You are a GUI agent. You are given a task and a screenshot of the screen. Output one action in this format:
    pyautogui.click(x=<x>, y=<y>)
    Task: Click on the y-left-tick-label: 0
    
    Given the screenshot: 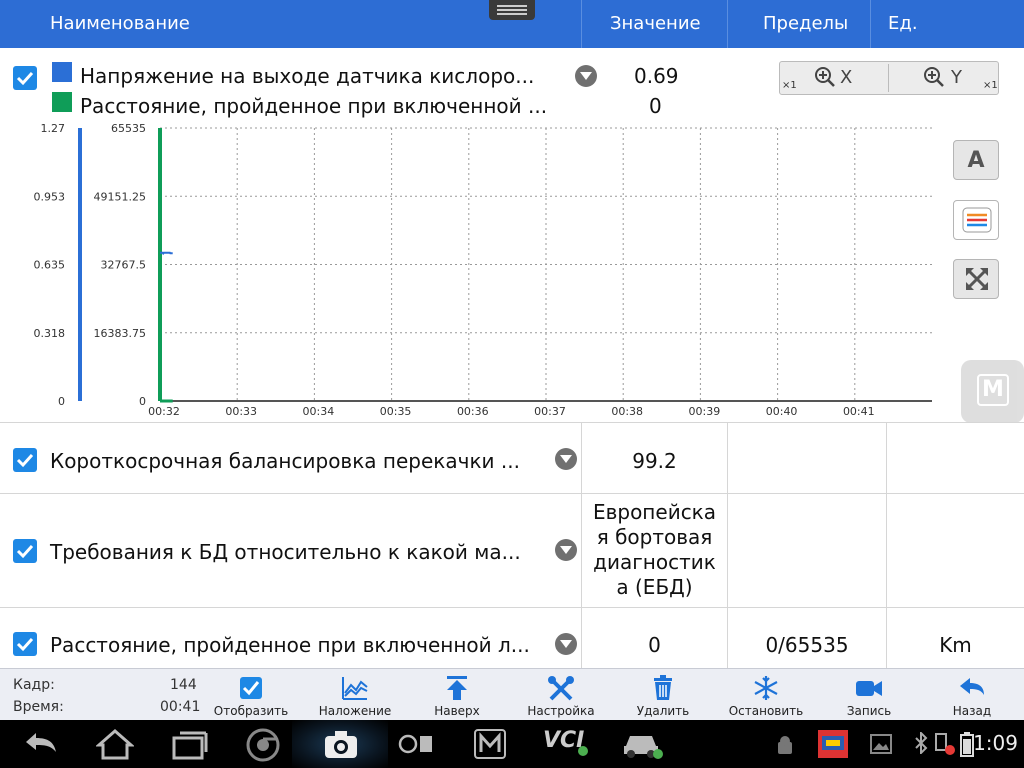 What is the action you would take?
    pyautogui.click(x=61, y=401)
    